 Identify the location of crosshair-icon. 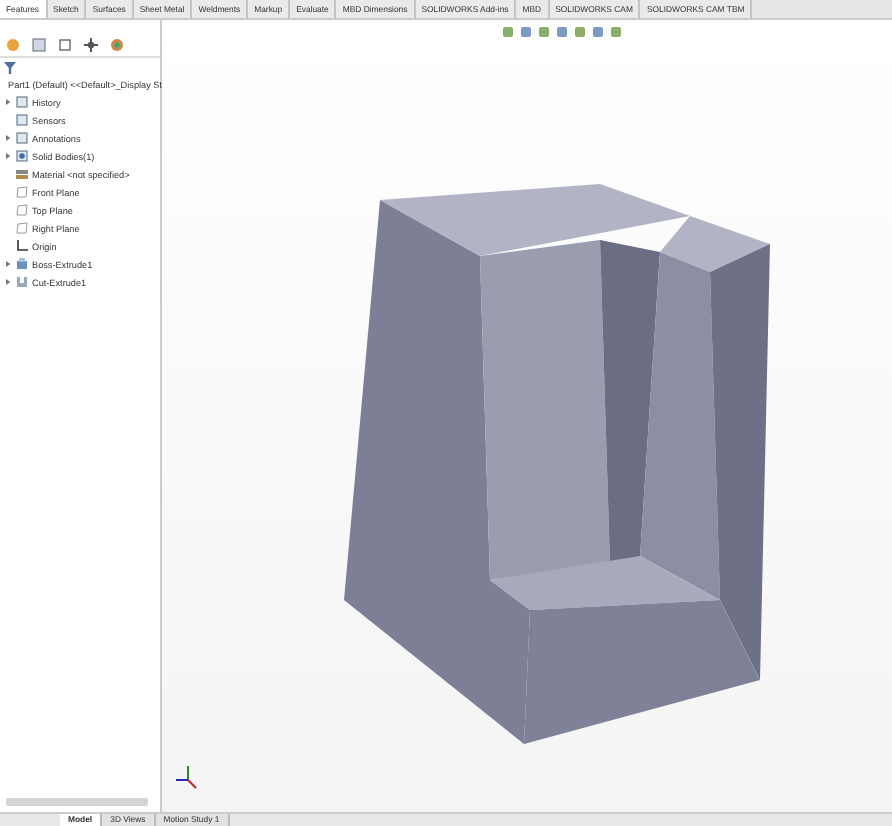
(91, 44).